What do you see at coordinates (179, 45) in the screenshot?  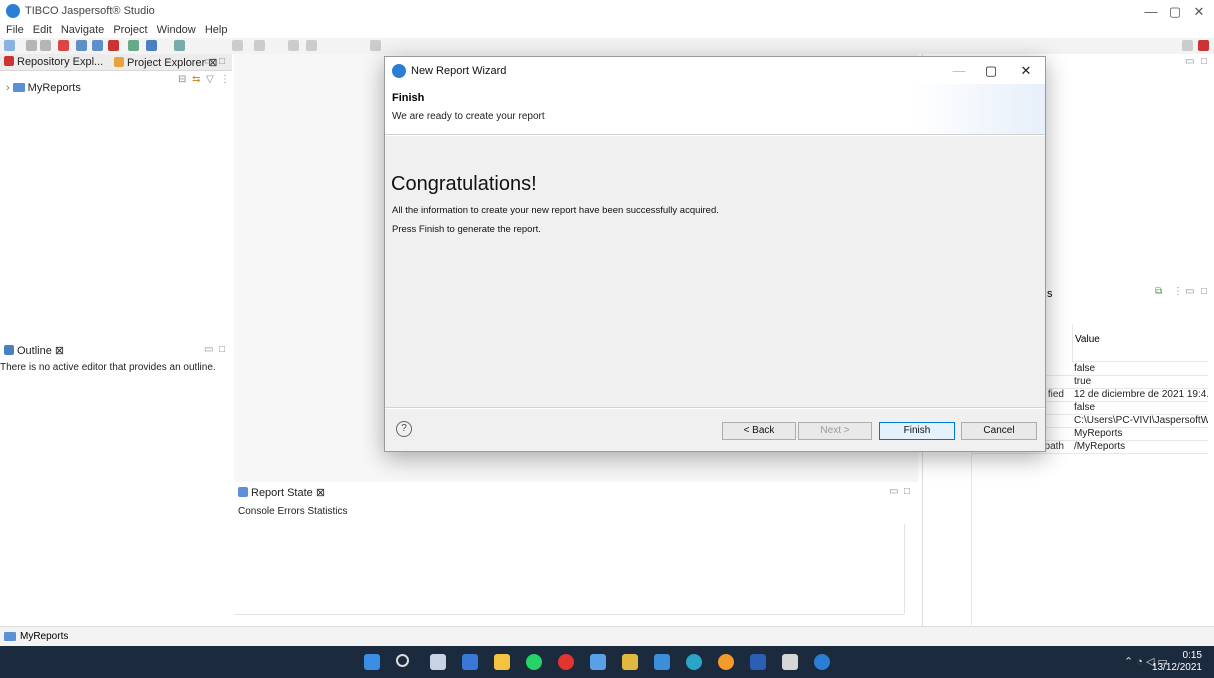 I see `pin-icon` at bounding box center [179, 45].